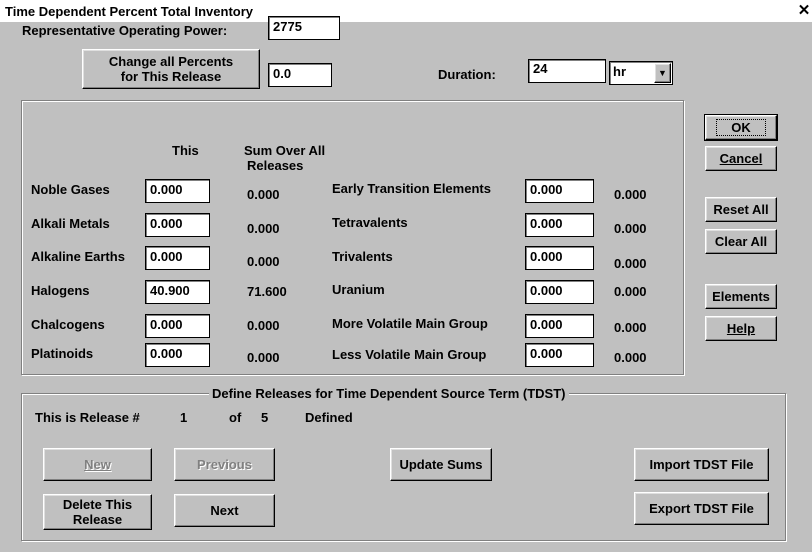  What do you see at coordinates (630, 228) in the screenshot?
I see `sum-tetravalents: 0.000` at bounding box center [630, 228].